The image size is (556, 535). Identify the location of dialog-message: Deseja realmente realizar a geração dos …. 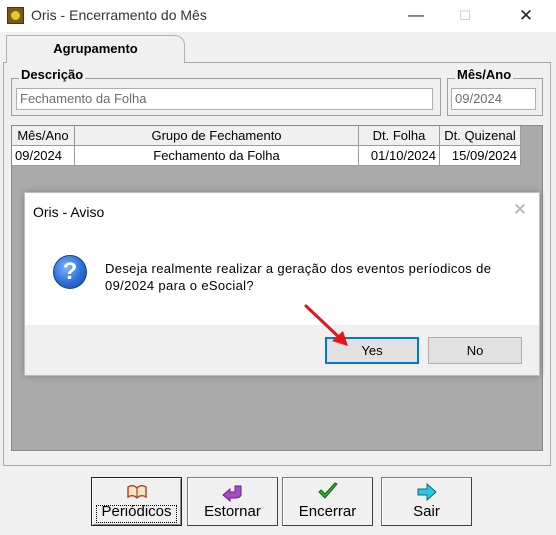
(298, 277).